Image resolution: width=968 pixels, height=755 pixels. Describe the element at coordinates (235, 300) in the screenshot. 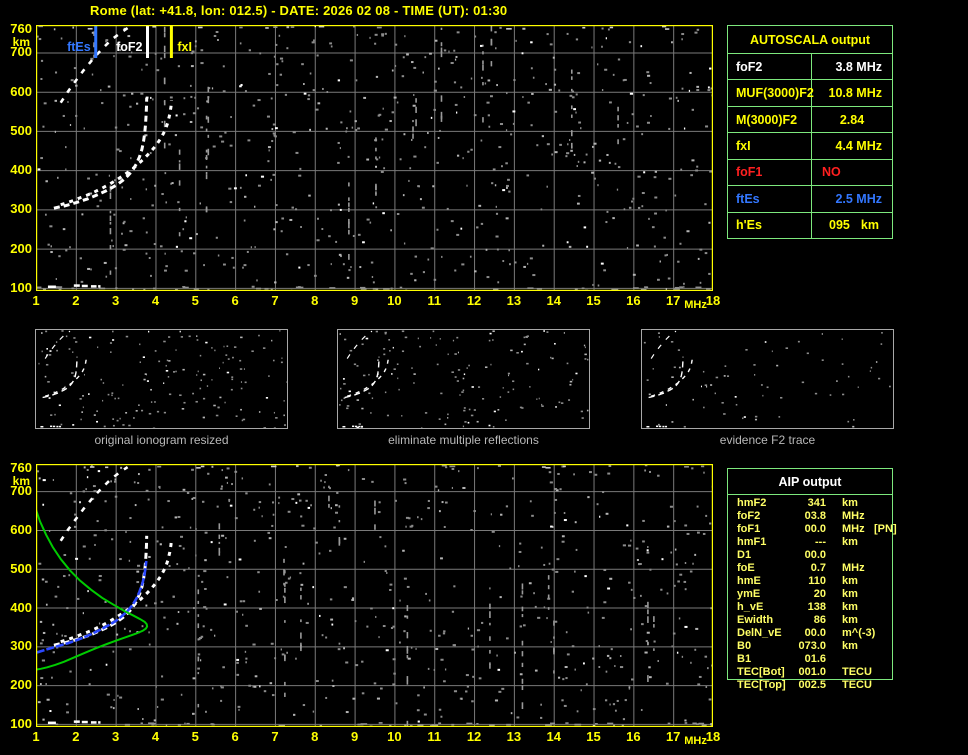

I see `x-tick-label-top: 6` at that location.